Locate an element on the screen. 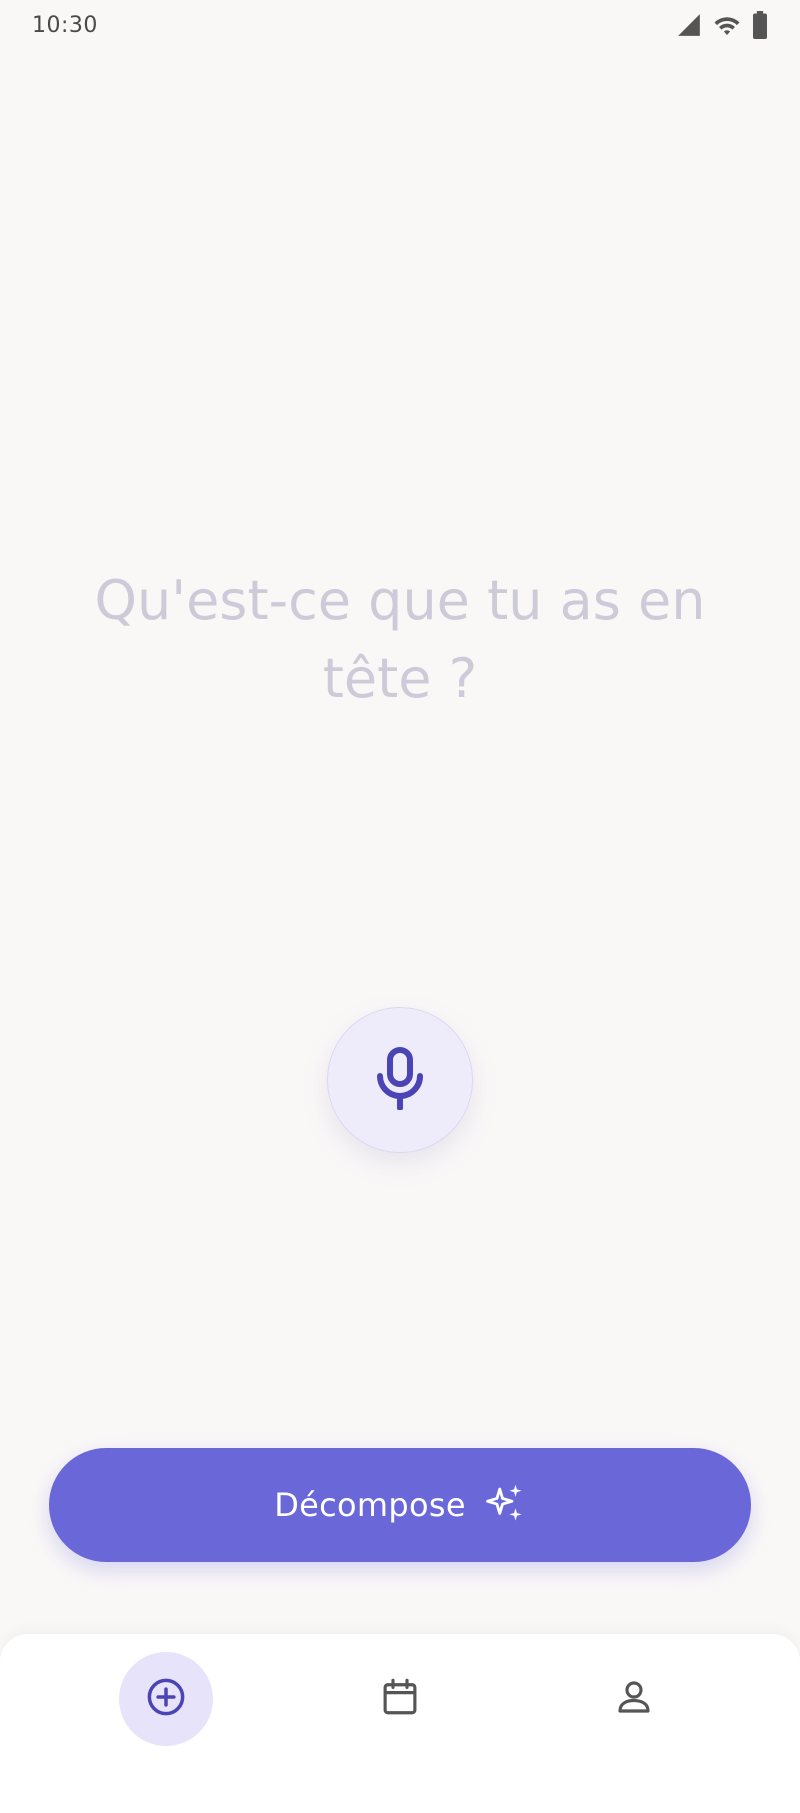 This screenshot has height=1813, width=800. decompose-label: Décompose is located at coordinates (370, 1505).